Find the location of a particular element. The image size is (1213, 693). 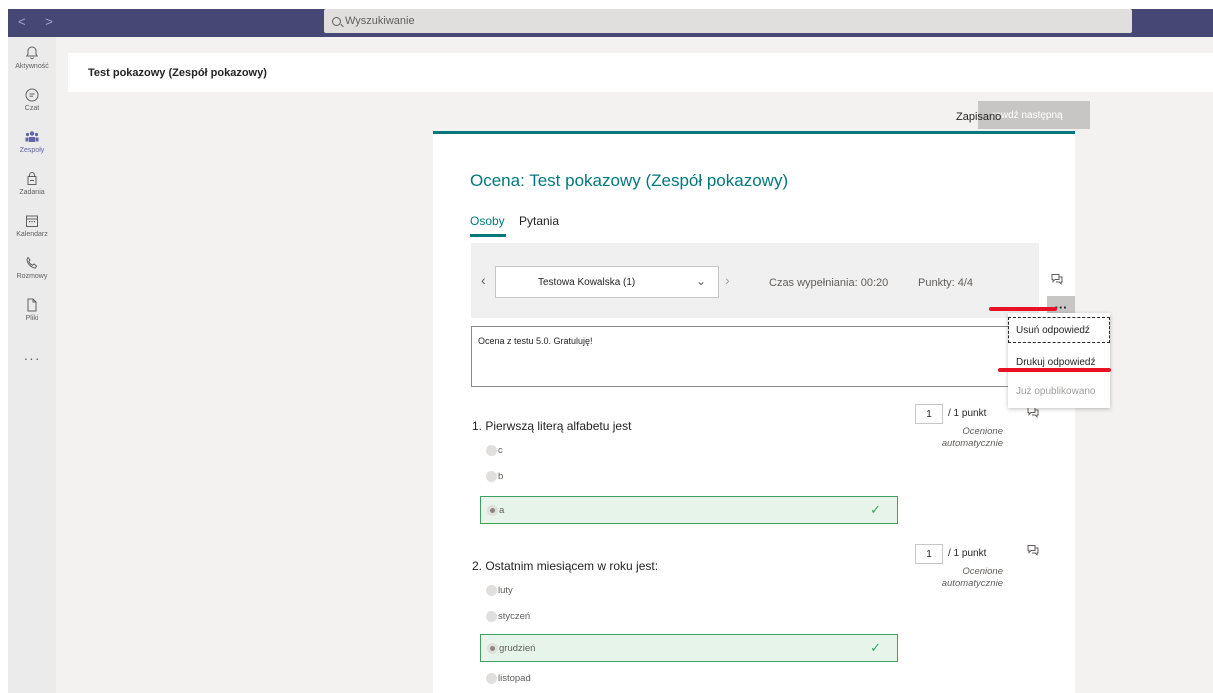

tab-people: Osoby is located at coordinates (487, 221).